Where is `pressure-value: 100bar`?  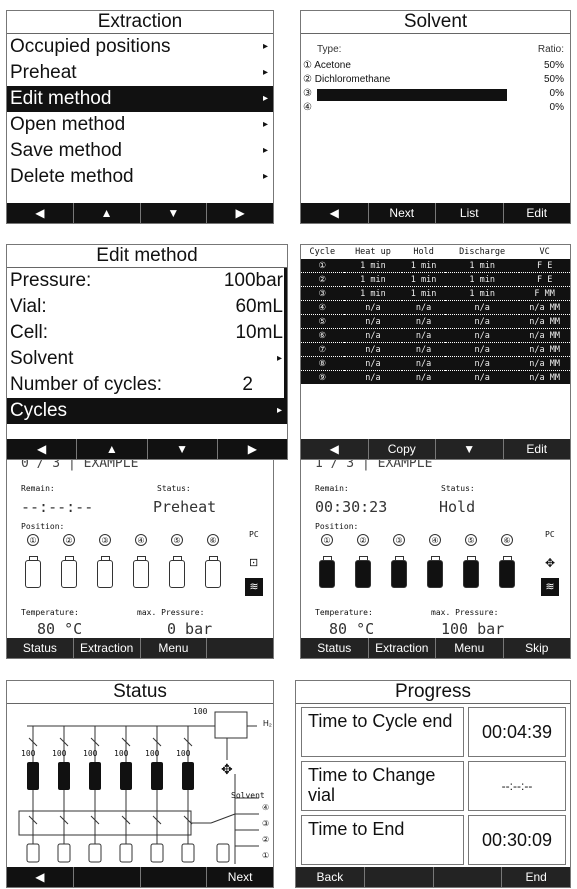
pressure-value: 100bar is located at coordinates (253, 280).